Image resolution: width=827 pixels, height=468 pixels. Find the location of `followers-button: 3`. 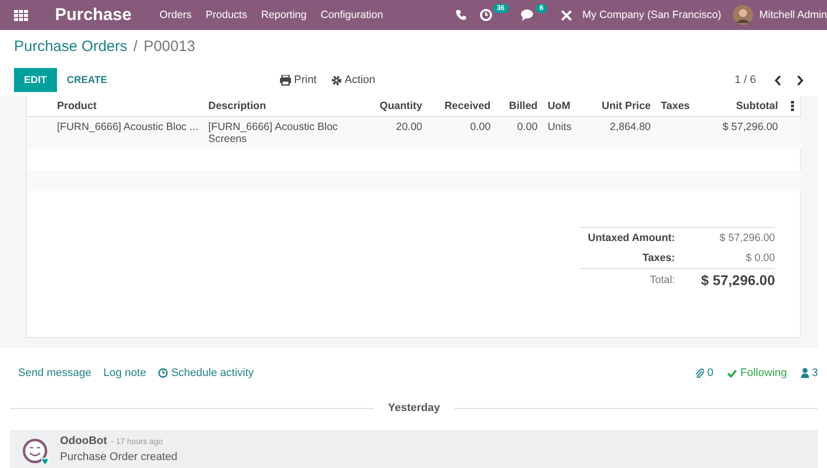

followers-button: 3 is located at coordinates (809, 373).